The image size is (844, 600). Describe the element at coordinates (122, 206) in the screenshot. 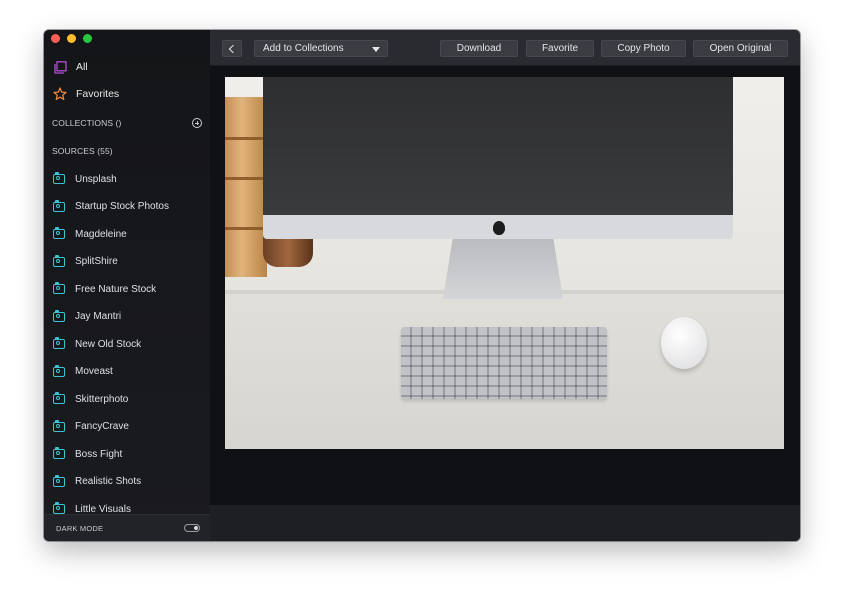

I see `sidebar-item-label: Startup Stock Photos` at that location.